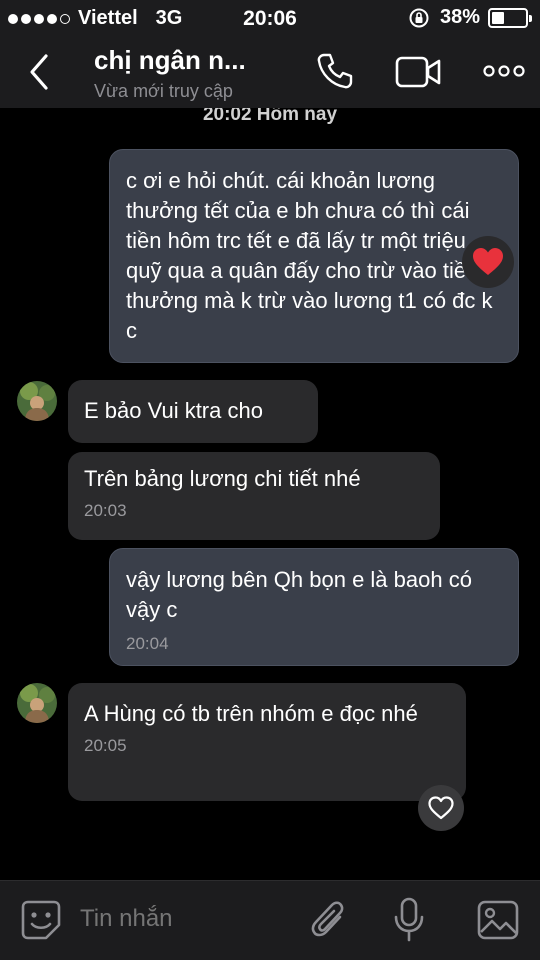 The height and width of the screenshot is (960, 540). Describe the element at coordinates (173, 410) in the screenshot. I see `message-text: E bảo Vui ktra cho` at that location.